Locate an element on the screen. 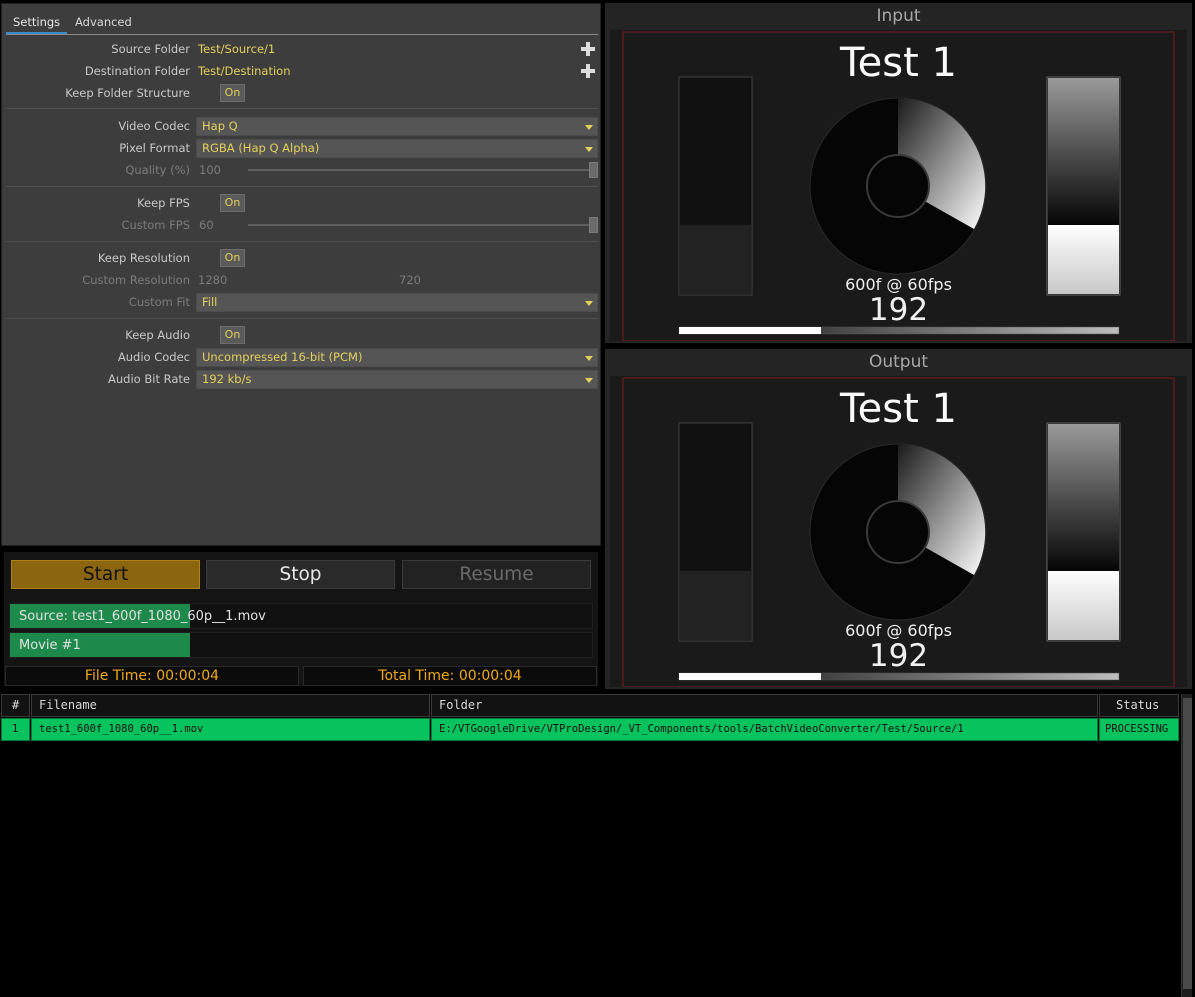 This screenshot has height=997, width=1195. custom-resolution-height: 720 is located at coordinates (410, 280).